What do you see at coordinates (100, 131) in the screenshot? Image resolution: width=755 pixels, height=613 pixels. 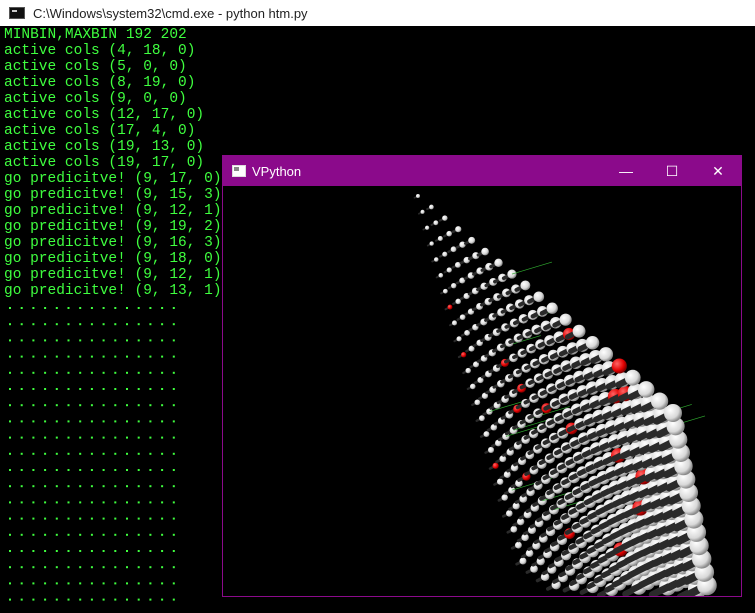 I see `console-line: active cols (17, 4, 0)` at bounding box center [100, 131].